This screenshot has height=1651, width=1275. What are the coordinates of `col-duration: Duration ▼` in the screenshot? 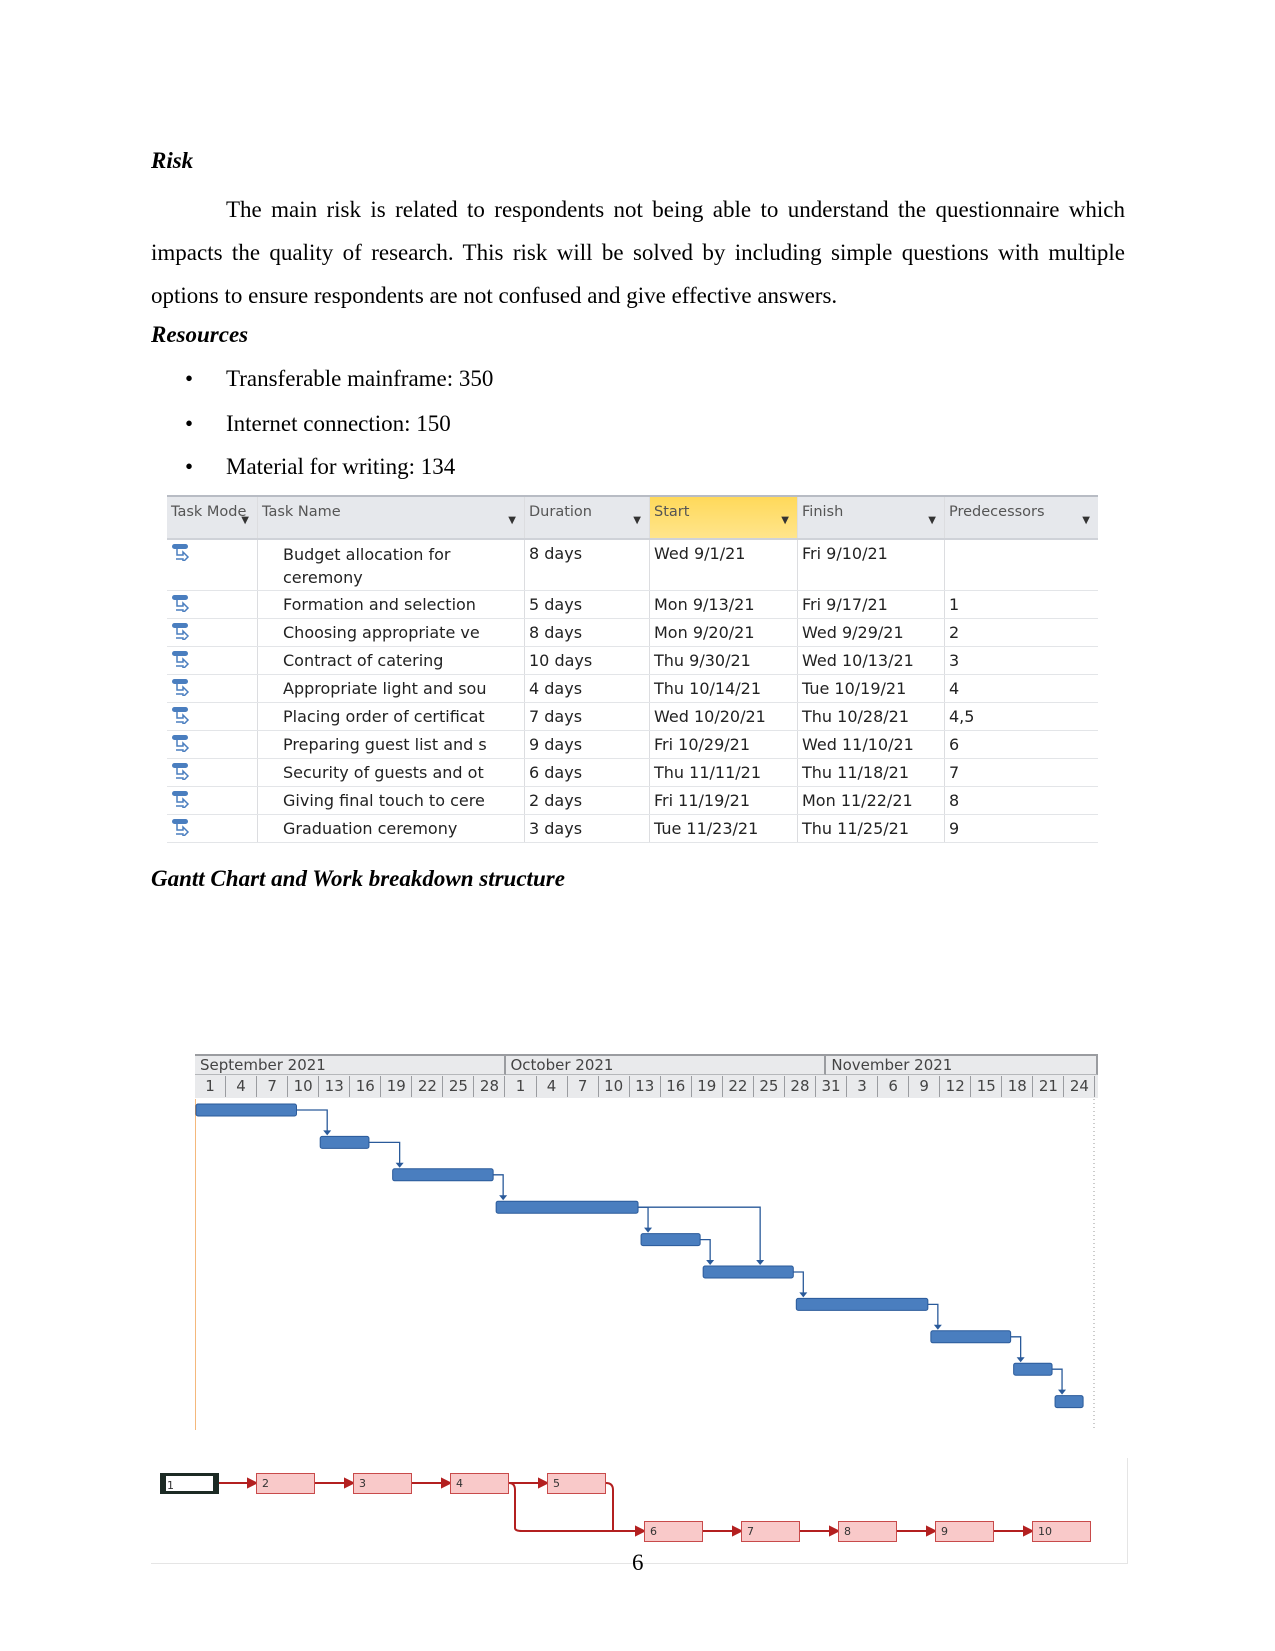 It's located at (587, 517).